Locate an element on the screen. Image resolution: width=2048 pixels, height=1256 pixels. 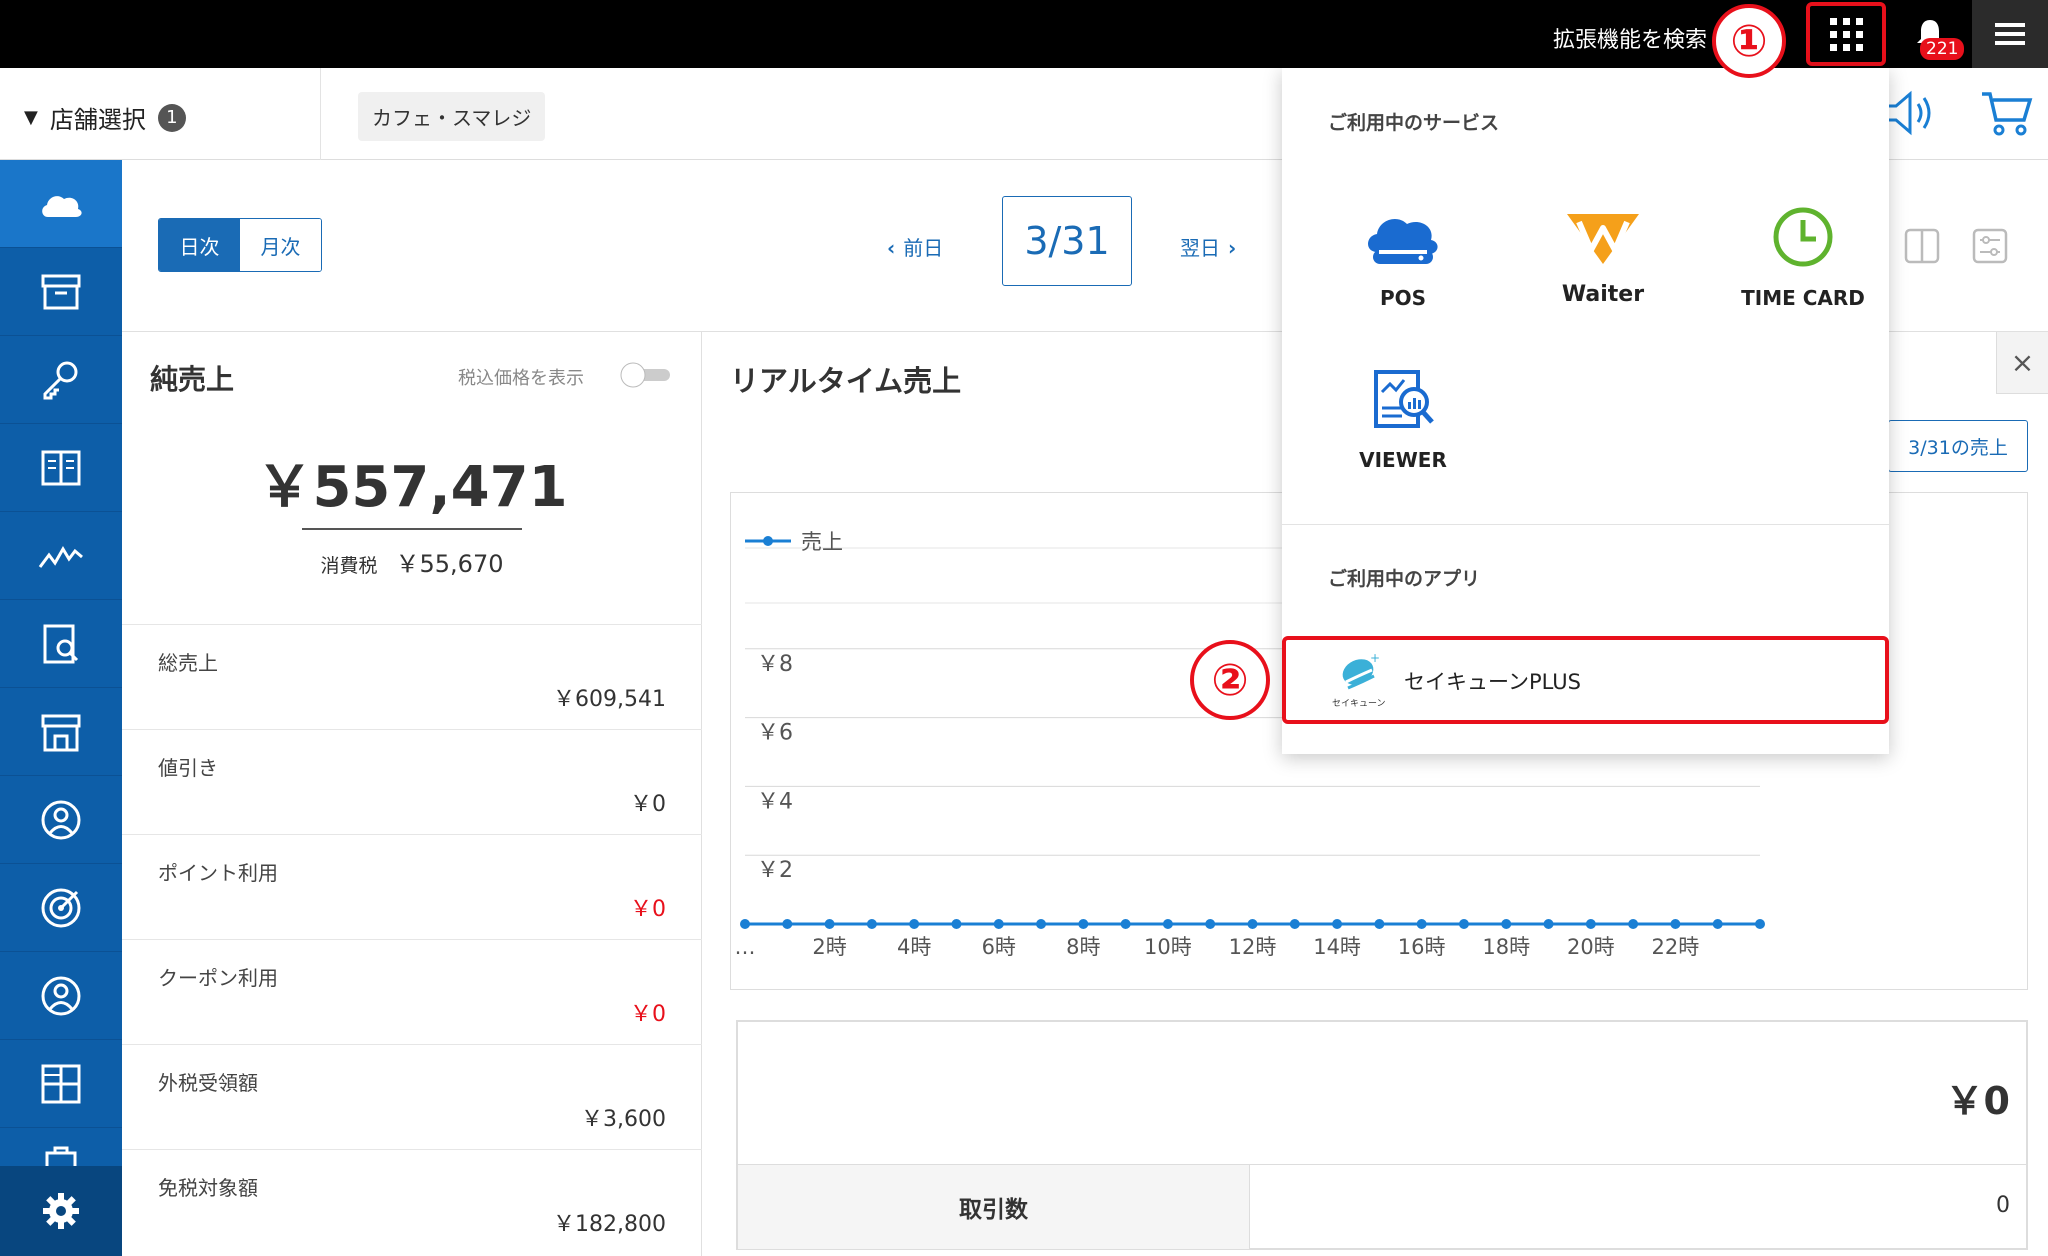
seikyun-logo-icon: + セイキューン is located at coordinates (1359, 680).